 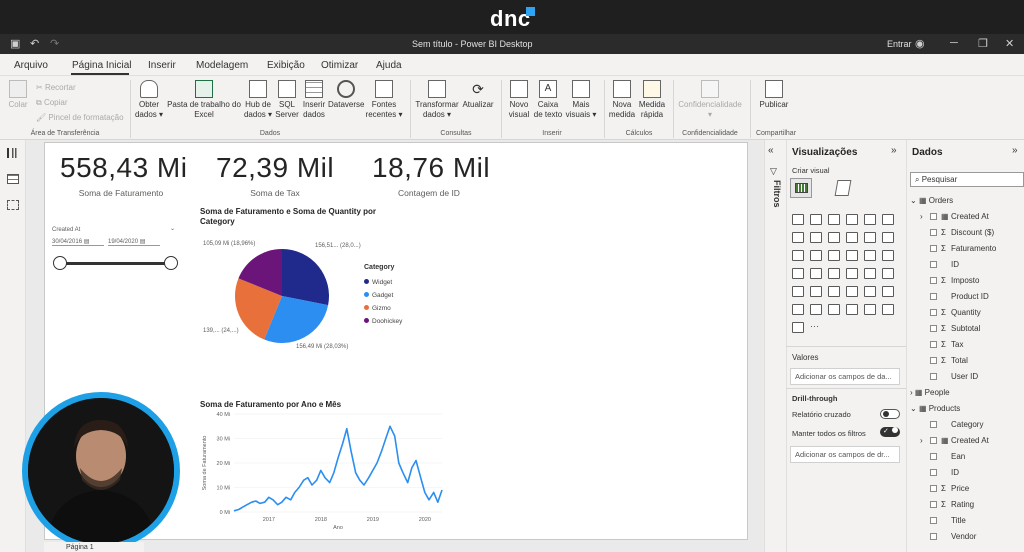 What do you see at coordinates (834, 255) in the screenshot?
I see `scatter-visual-icon` at bounding box center [834, 255].